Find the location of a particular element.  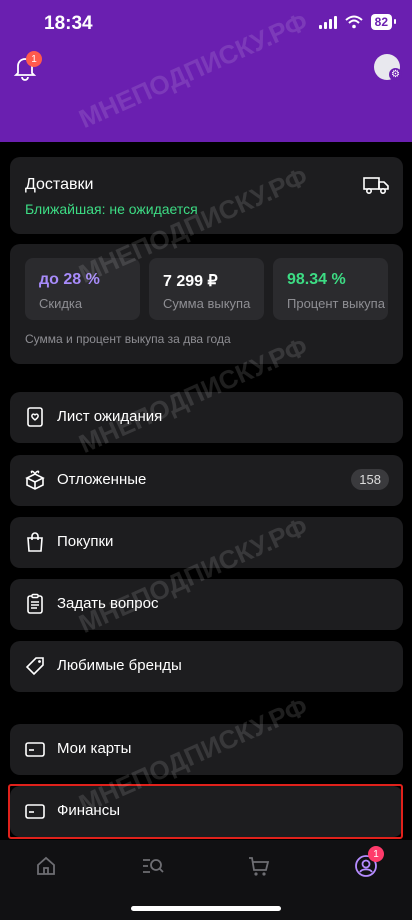

menu-label: Покупки is located at coordinates (85, 541).